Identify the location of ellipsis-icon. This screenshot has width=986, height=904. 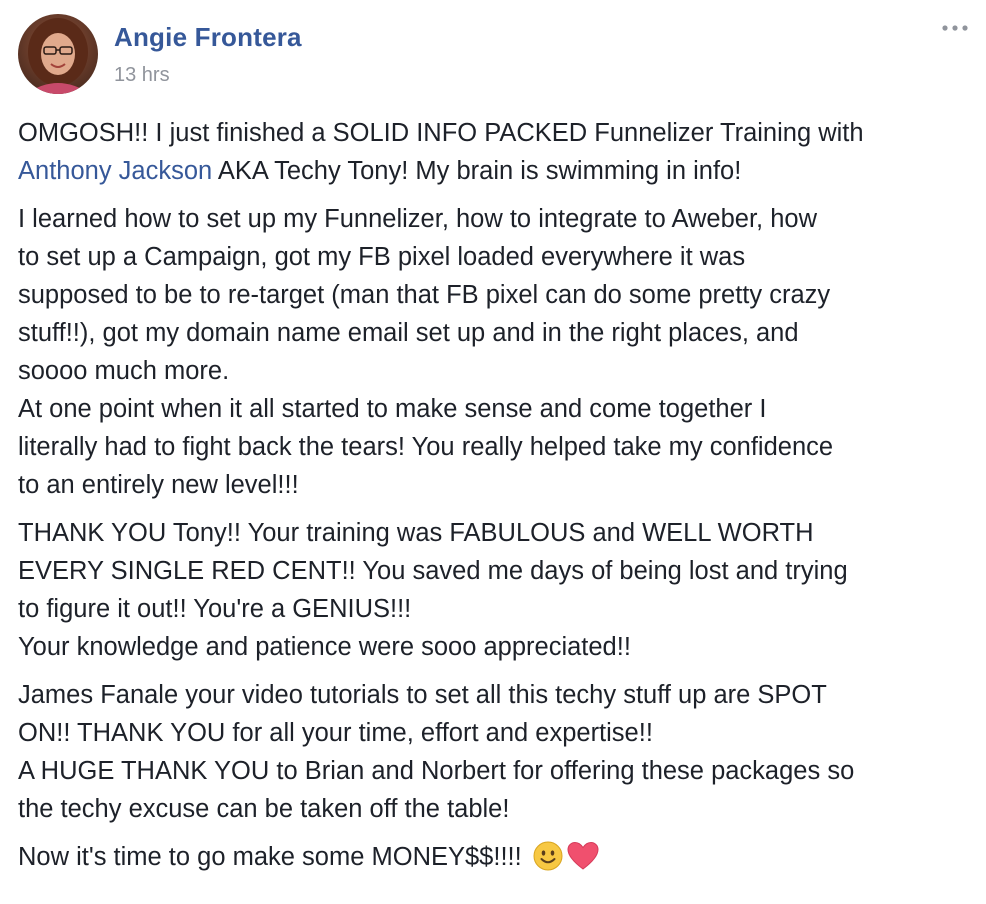
(955, 28).